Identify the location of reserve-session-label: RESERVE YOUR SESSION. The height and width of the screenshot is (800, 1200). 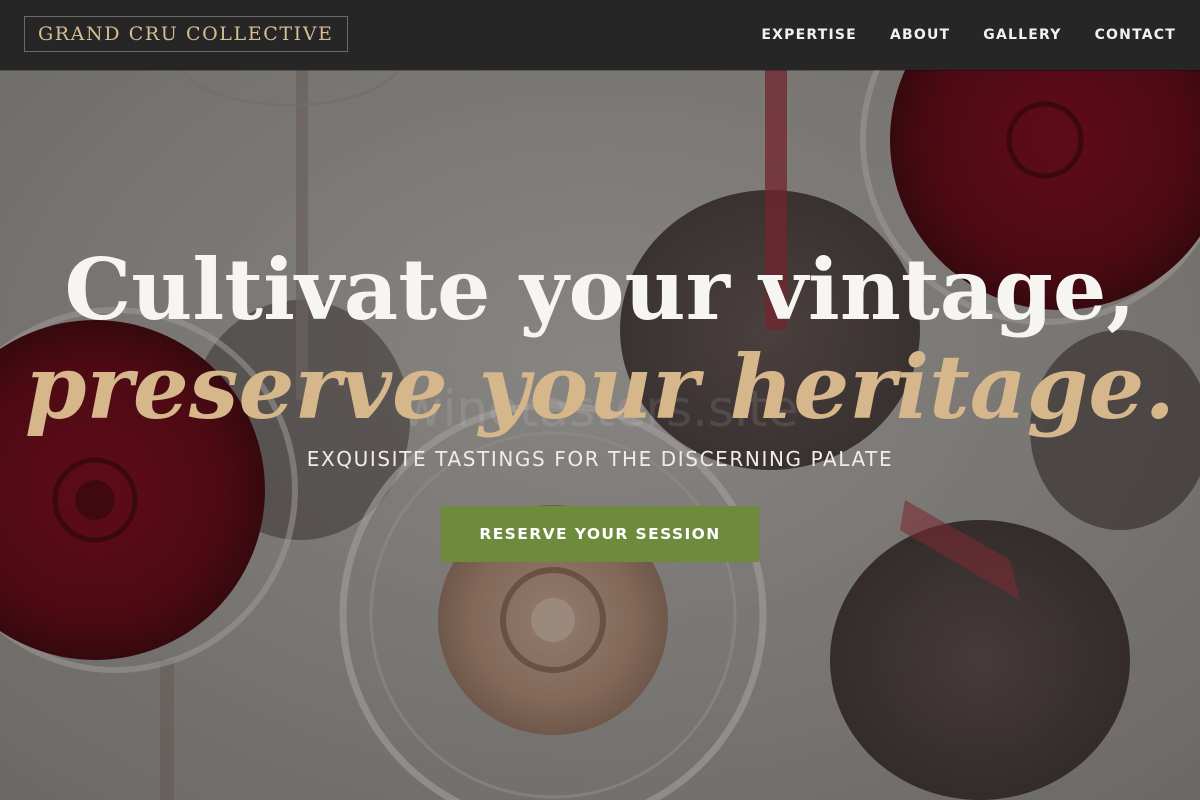
(600, 534).